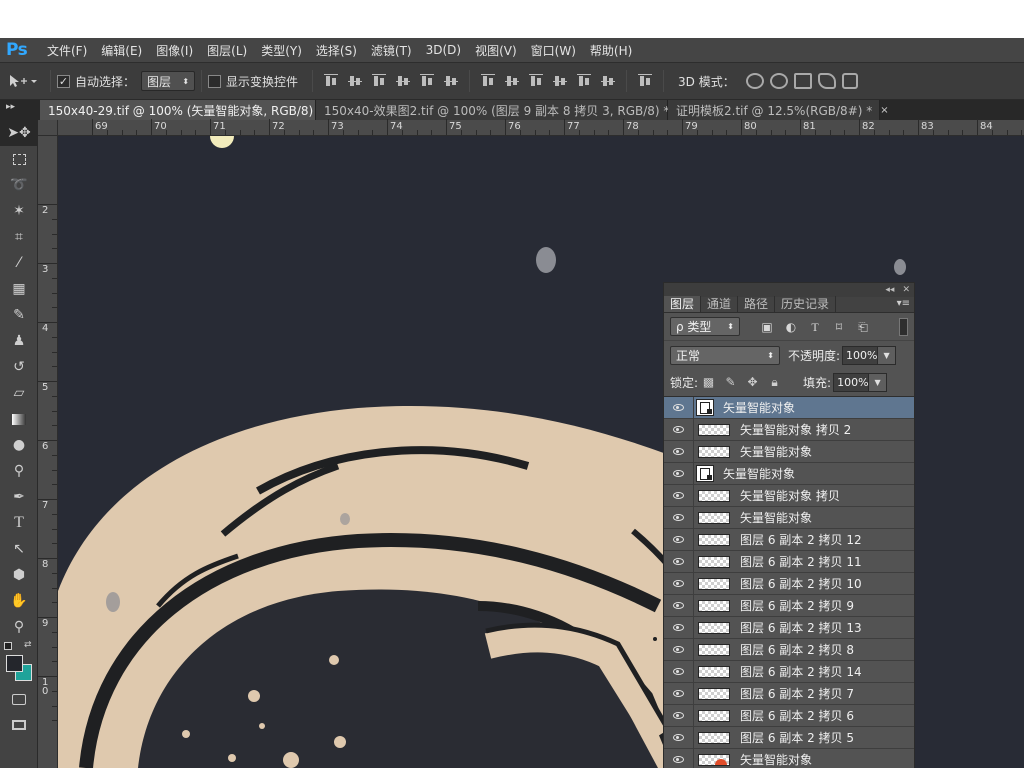 The image size is (1024, 768). I want to click on fill-slider-button: ▼, so click(878, 382).